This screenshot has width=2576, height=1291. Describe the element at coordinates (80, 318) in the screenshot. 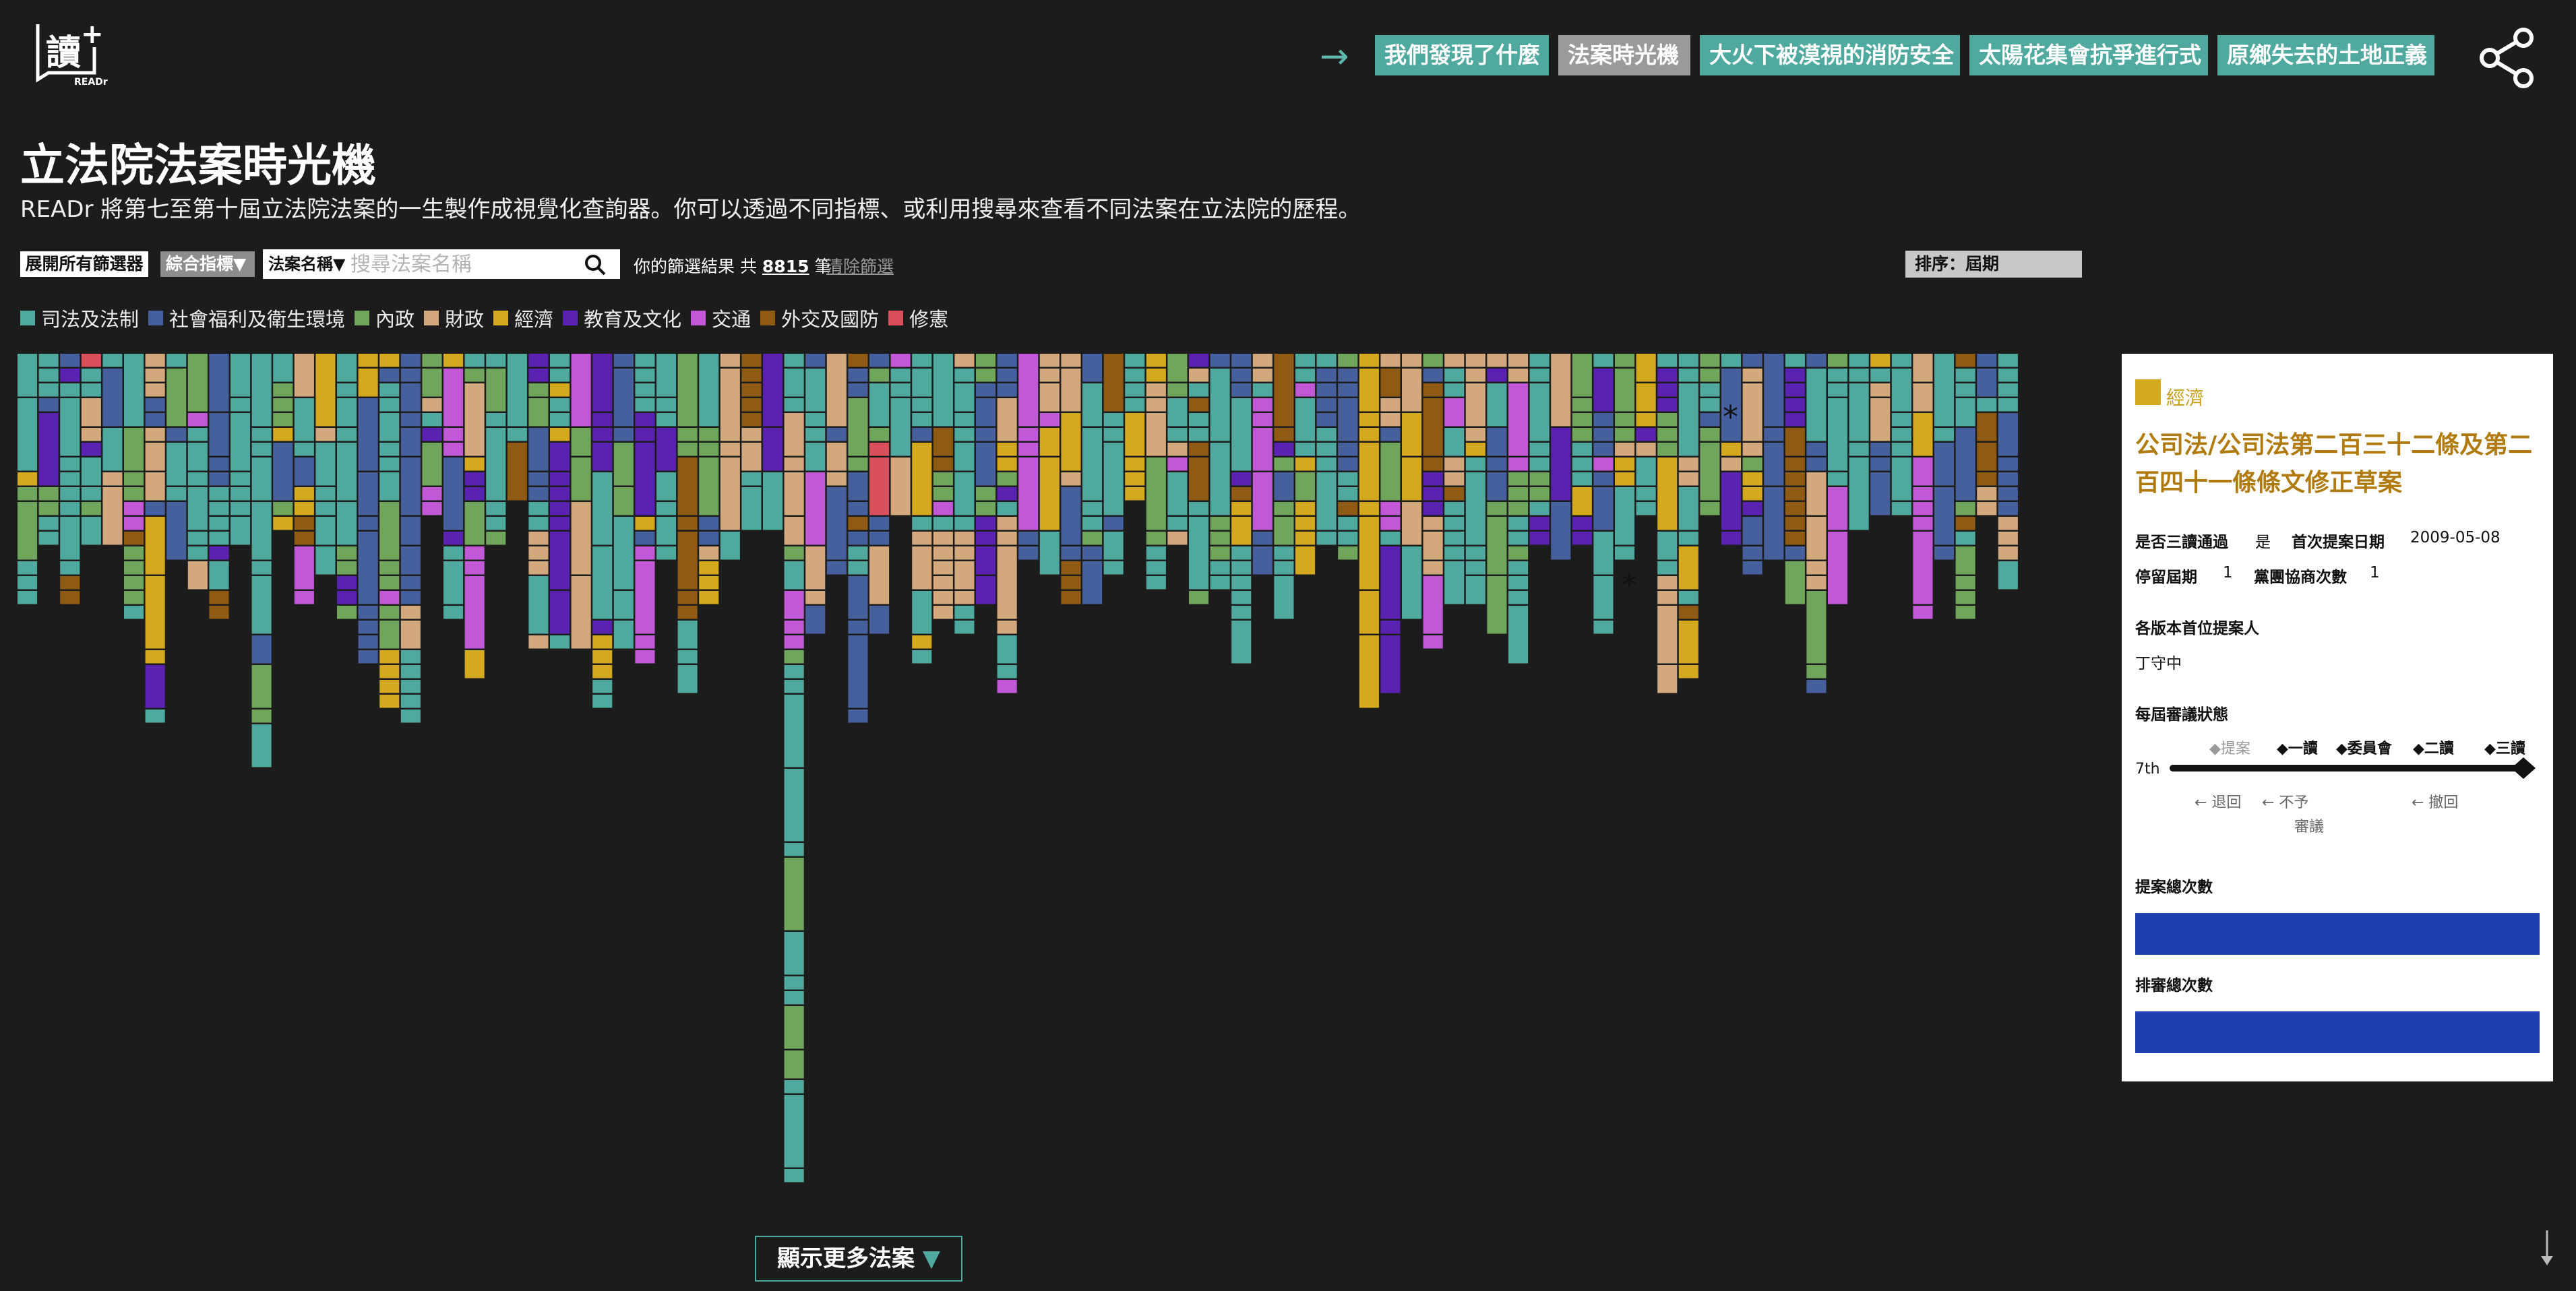

I see `legend-item: 司法及法制` at that location.